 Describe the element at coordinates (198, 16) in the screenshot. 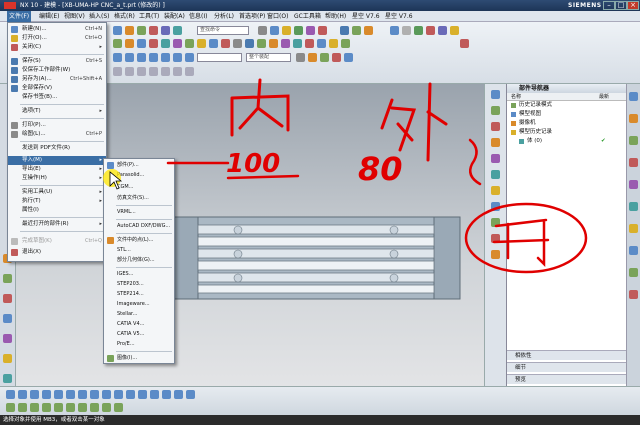

I see `menu-info: 信息(I)` at that location.